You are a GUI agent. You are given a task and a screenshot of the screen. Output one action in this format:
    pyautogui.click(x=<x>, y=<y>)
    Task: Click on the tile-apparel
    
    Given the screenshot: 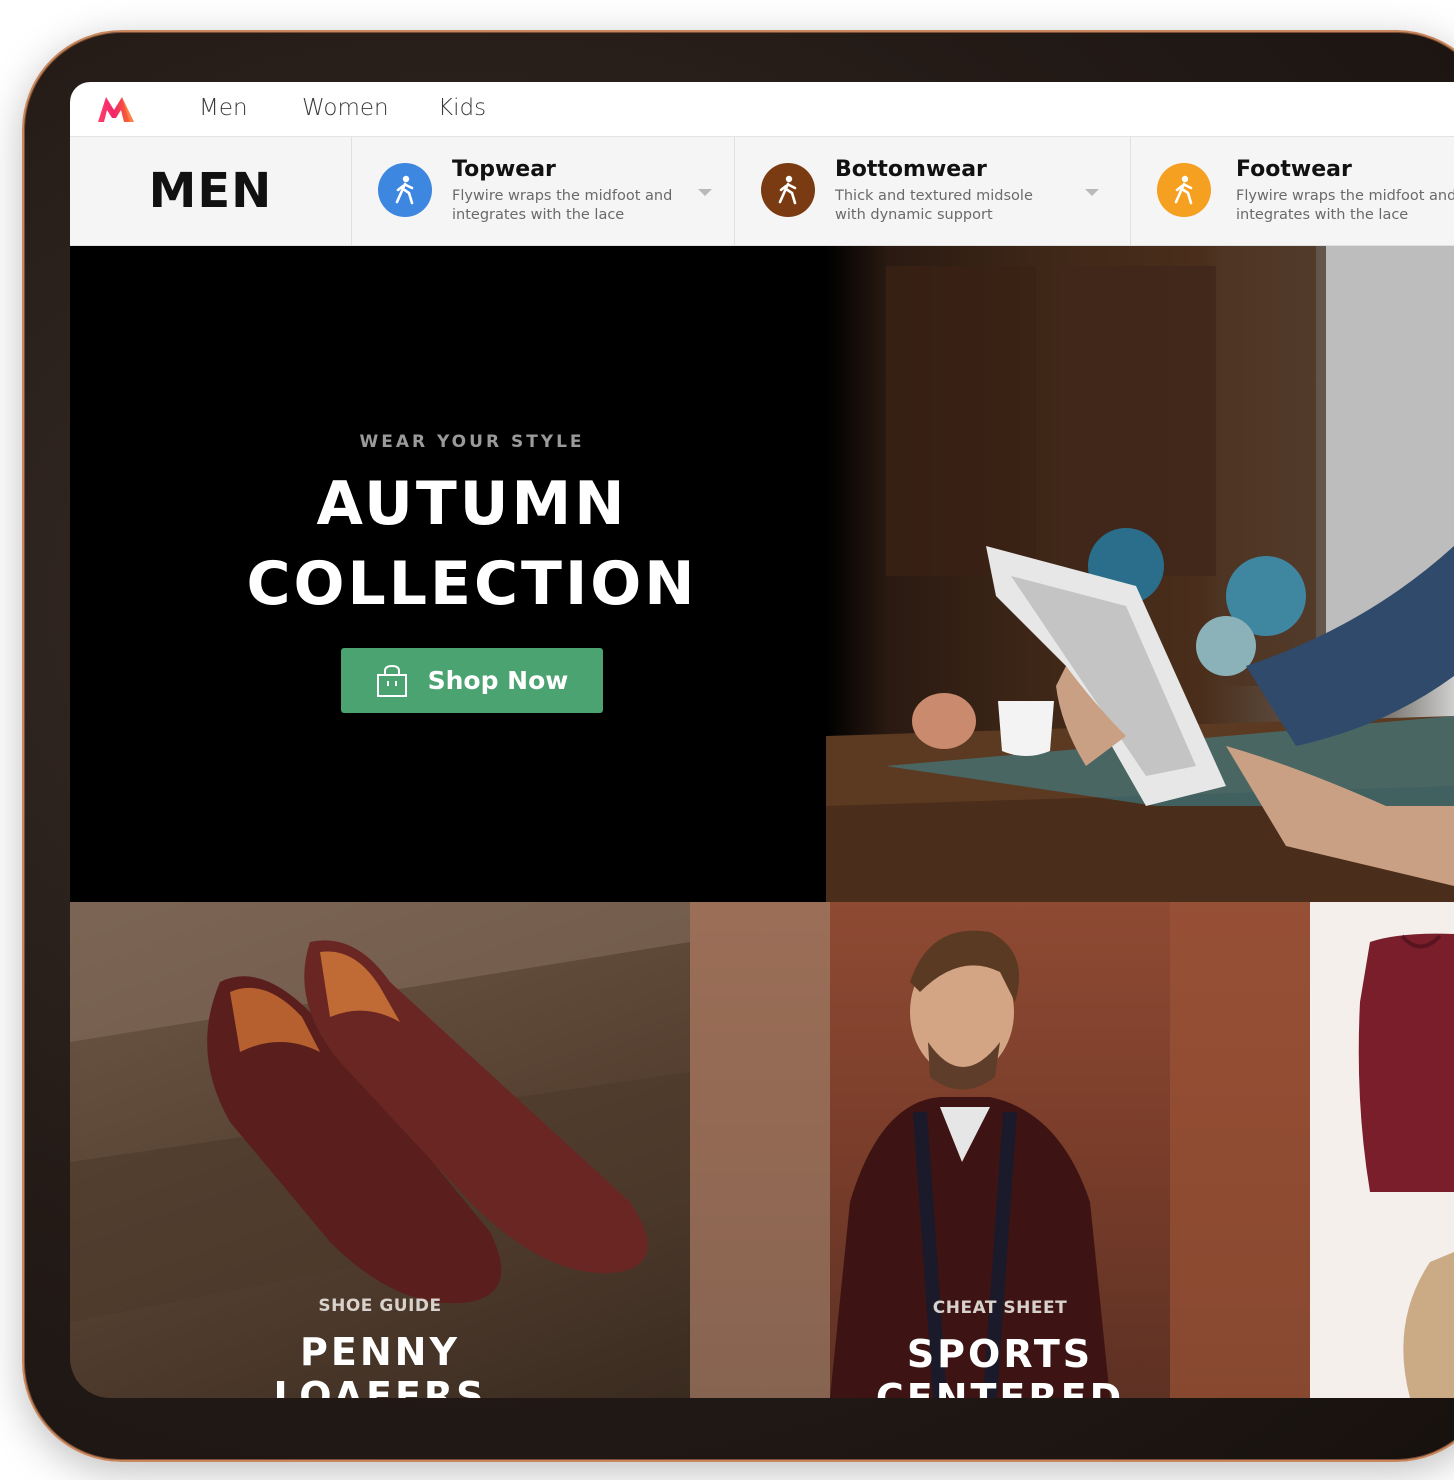 What is the action you would take?
    pyautogui.click(x=1382, y=1150)
    